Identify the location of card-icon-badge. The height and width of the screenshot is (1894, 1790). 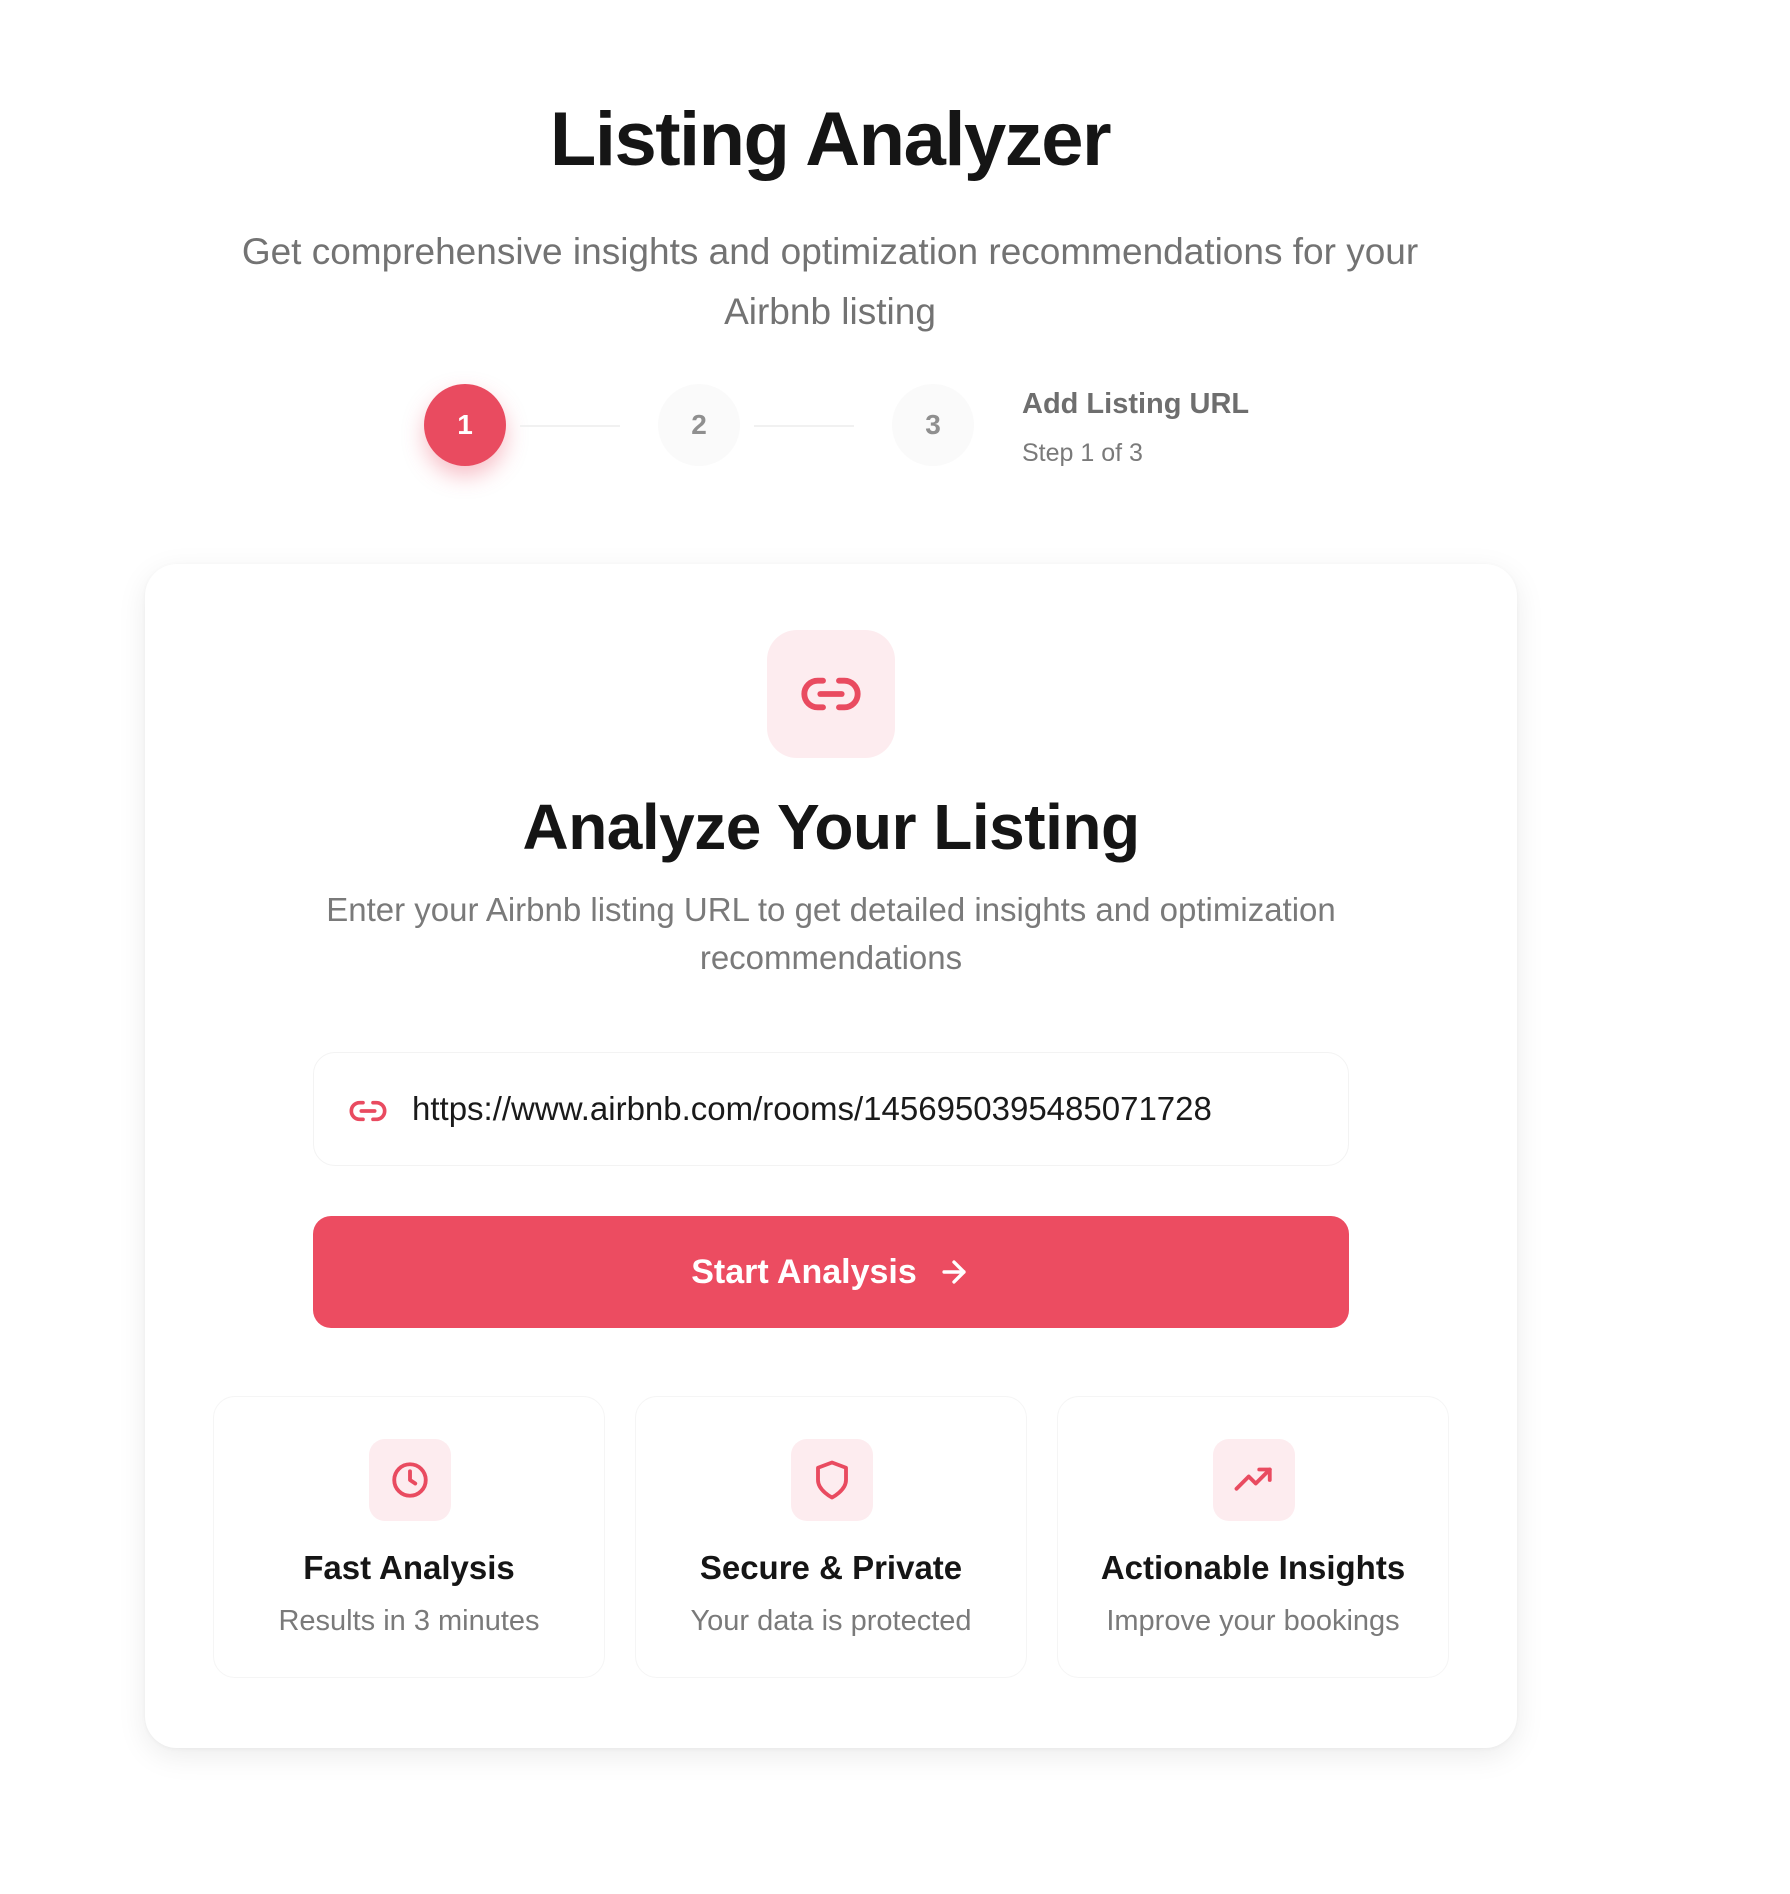
(831, 694).